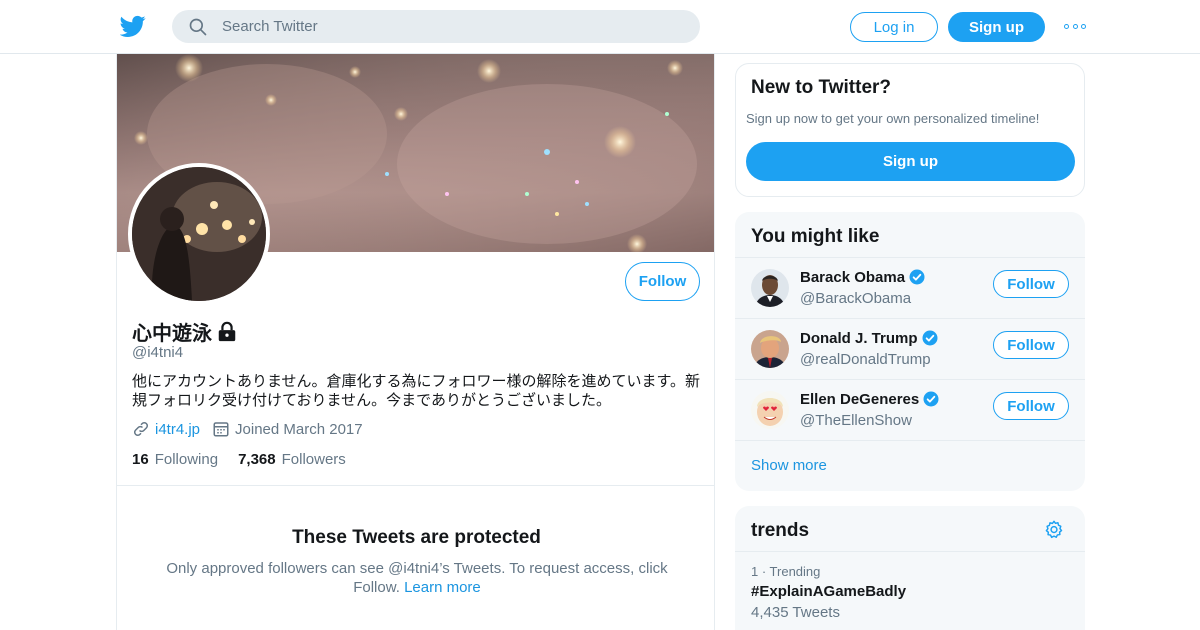 This screenshot has height=630, width=1200. Describe the element at coordinates (860, 399) in the screenshot. I see `suggestion-name-text: Ellen DeGeneres` at that location.